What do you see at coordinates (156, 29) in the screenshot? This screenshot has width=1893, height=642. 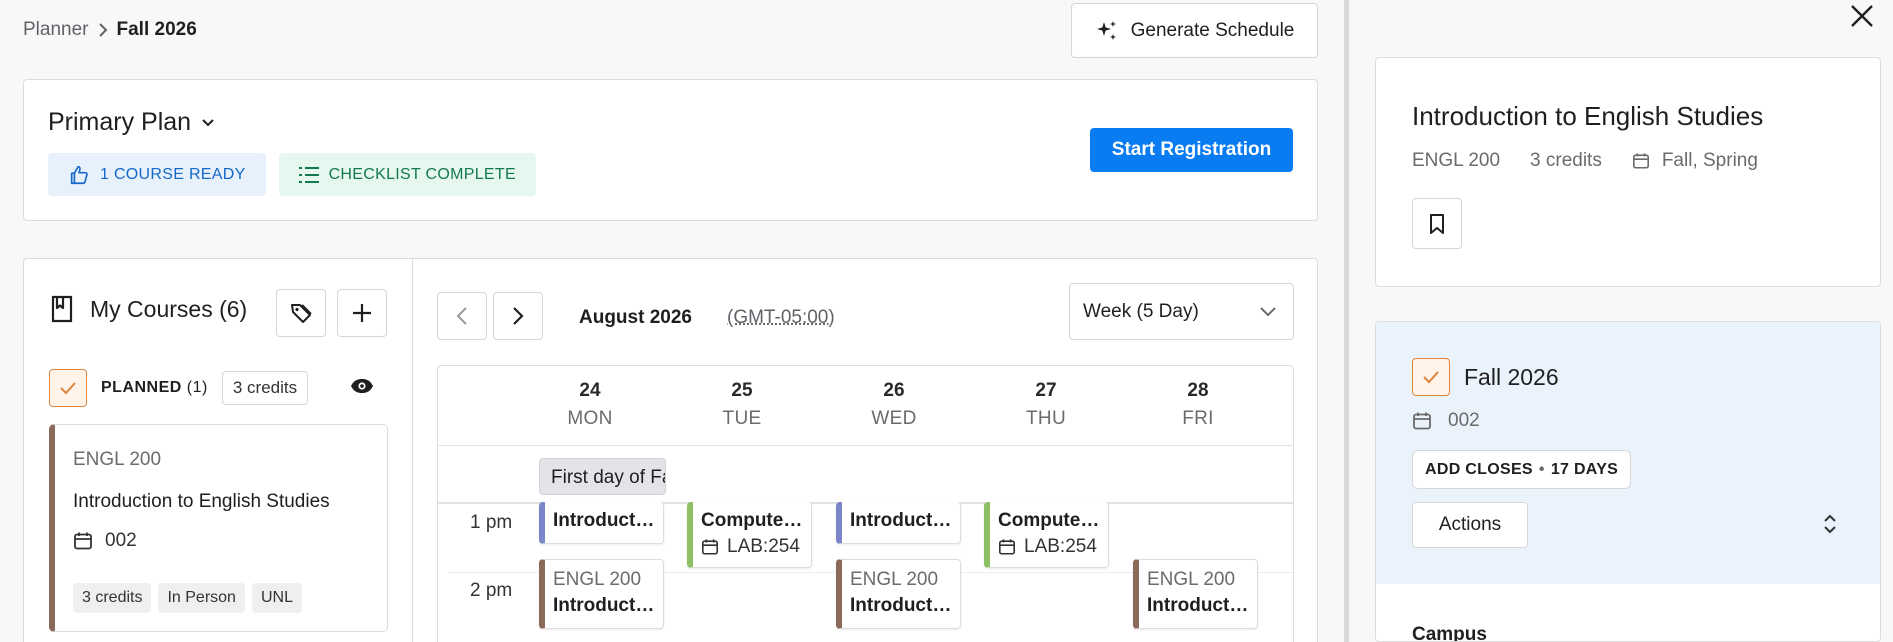 I see `breadcrumb-current: Fall 2026` at bounding box center [156, 29].